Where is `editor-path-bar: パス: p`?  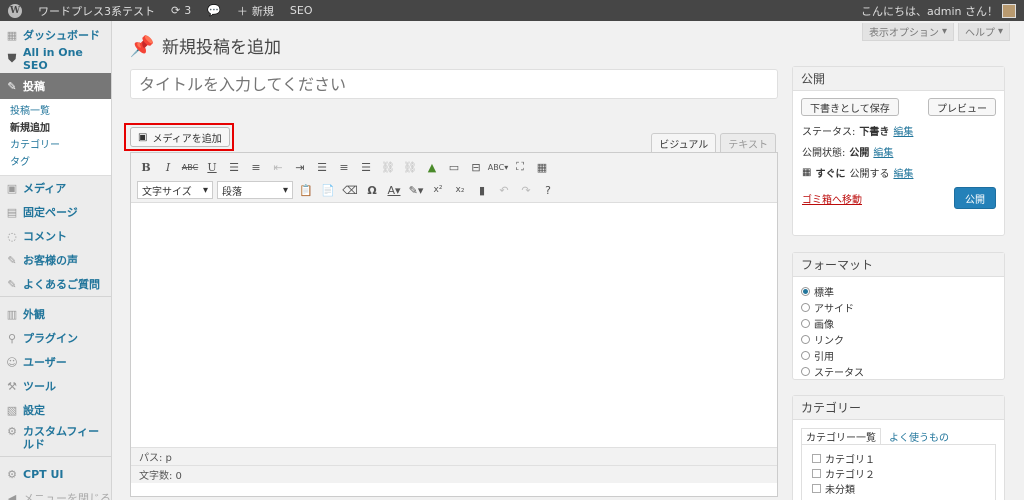
editor-path-bar: パス: p is located at coordinates (454, 456).